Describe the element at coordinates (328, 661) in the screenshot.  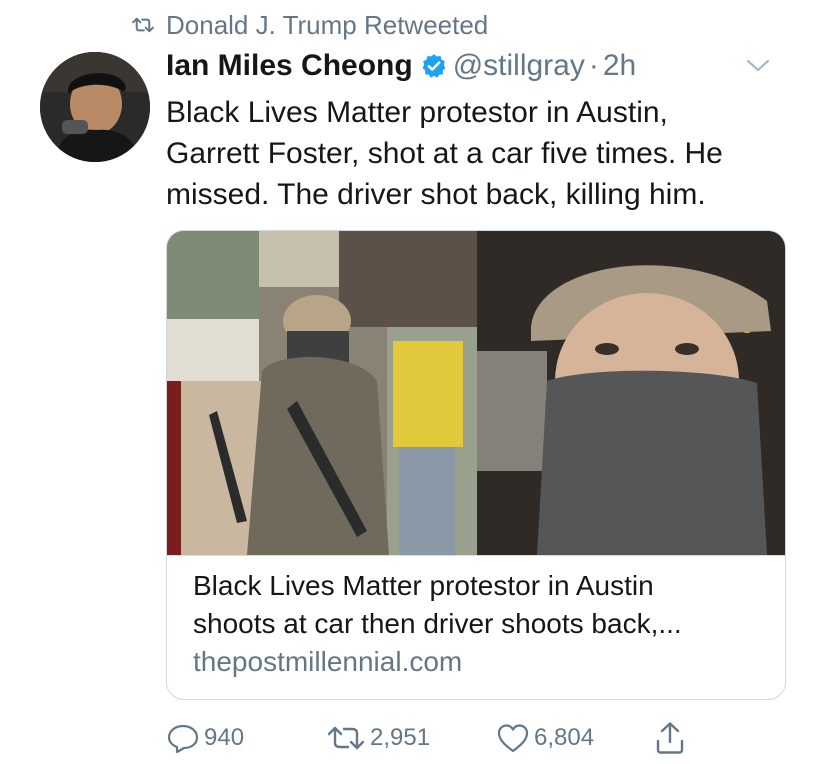
I see `card-domain: thepostmillennial.com` at that location.